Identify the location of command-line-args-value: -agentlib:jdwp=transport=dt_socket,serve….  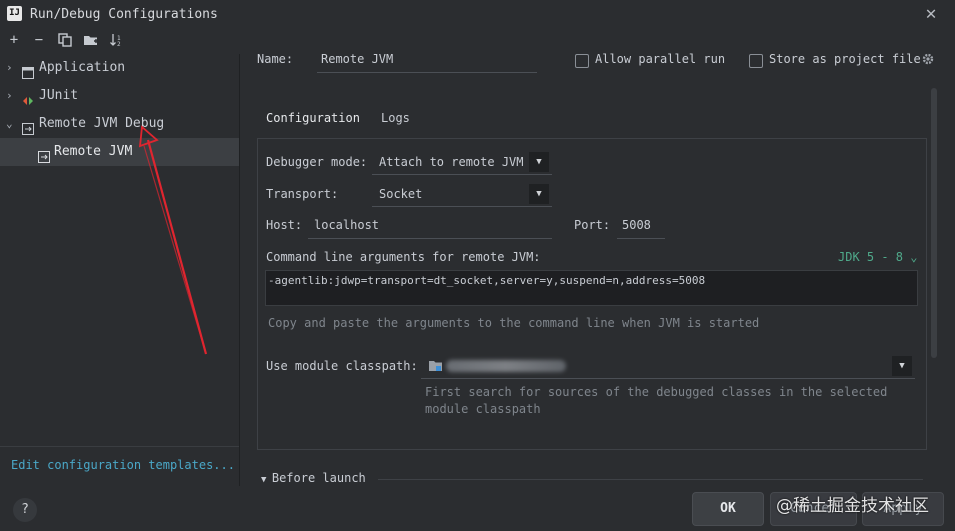
(487, 280).